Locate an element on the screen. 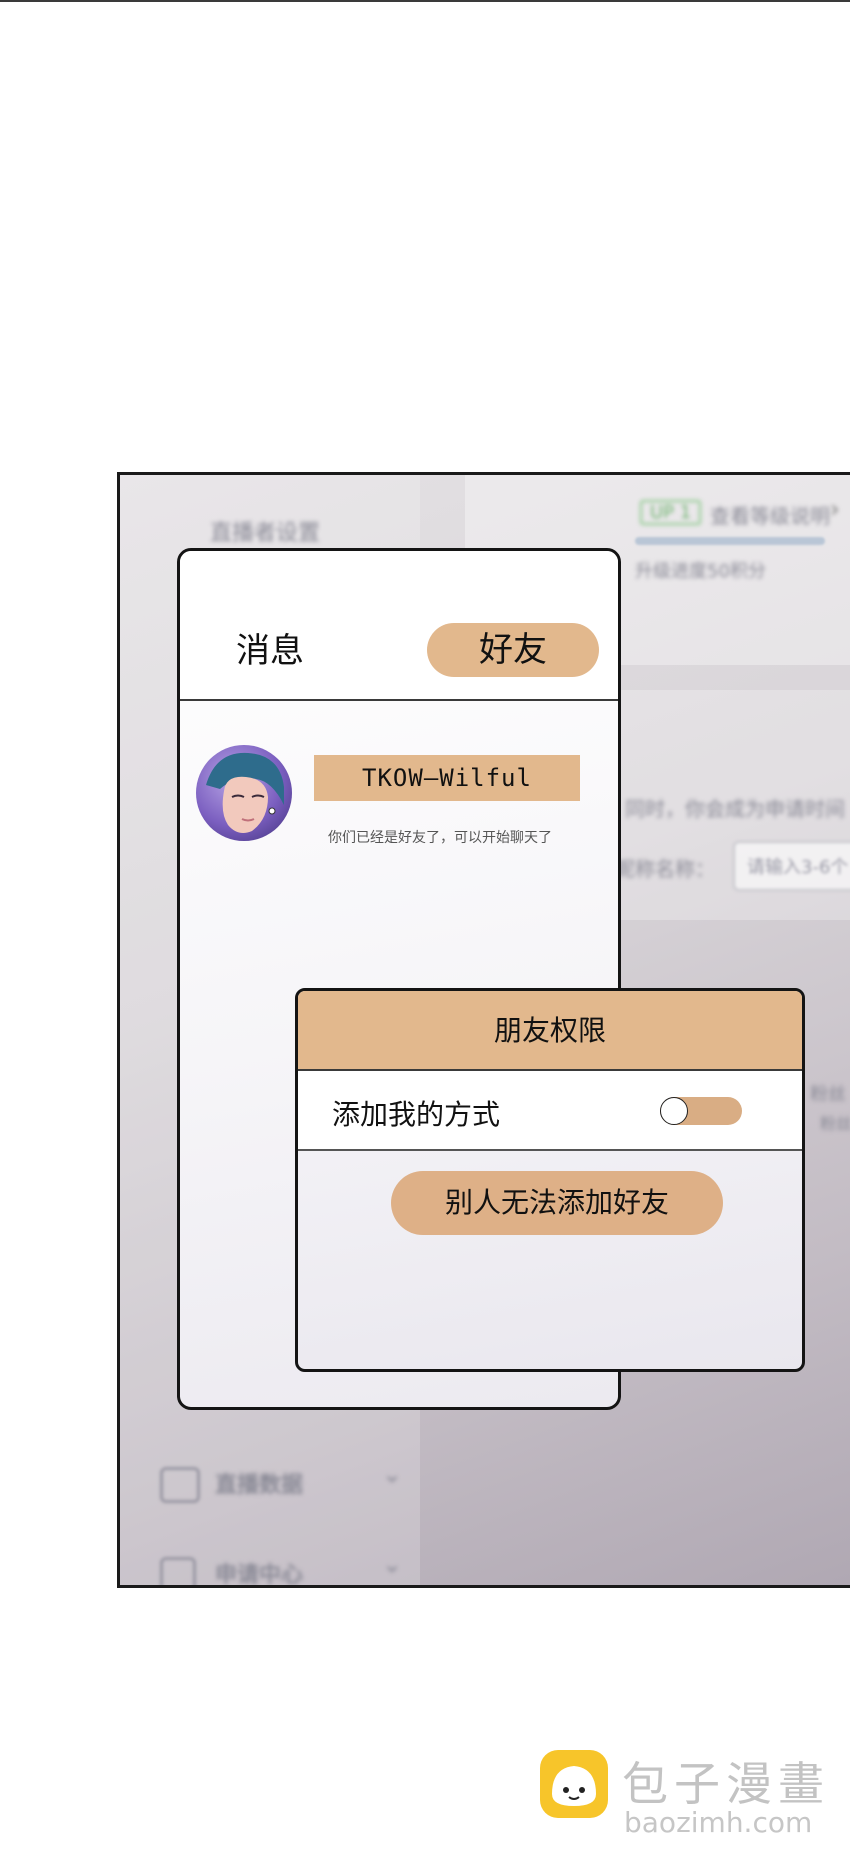 This screenshot has width=850, height=1854. dialog-title: 朋友权限 is located at coordinates (549, 1030).